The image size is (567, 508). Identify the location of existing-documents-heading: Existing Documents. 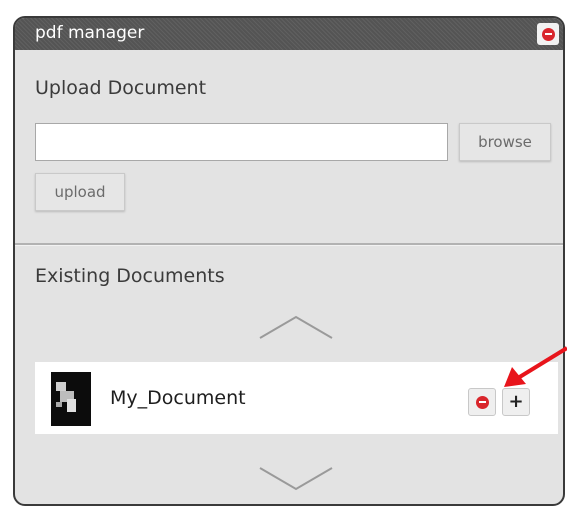
(130, 276).